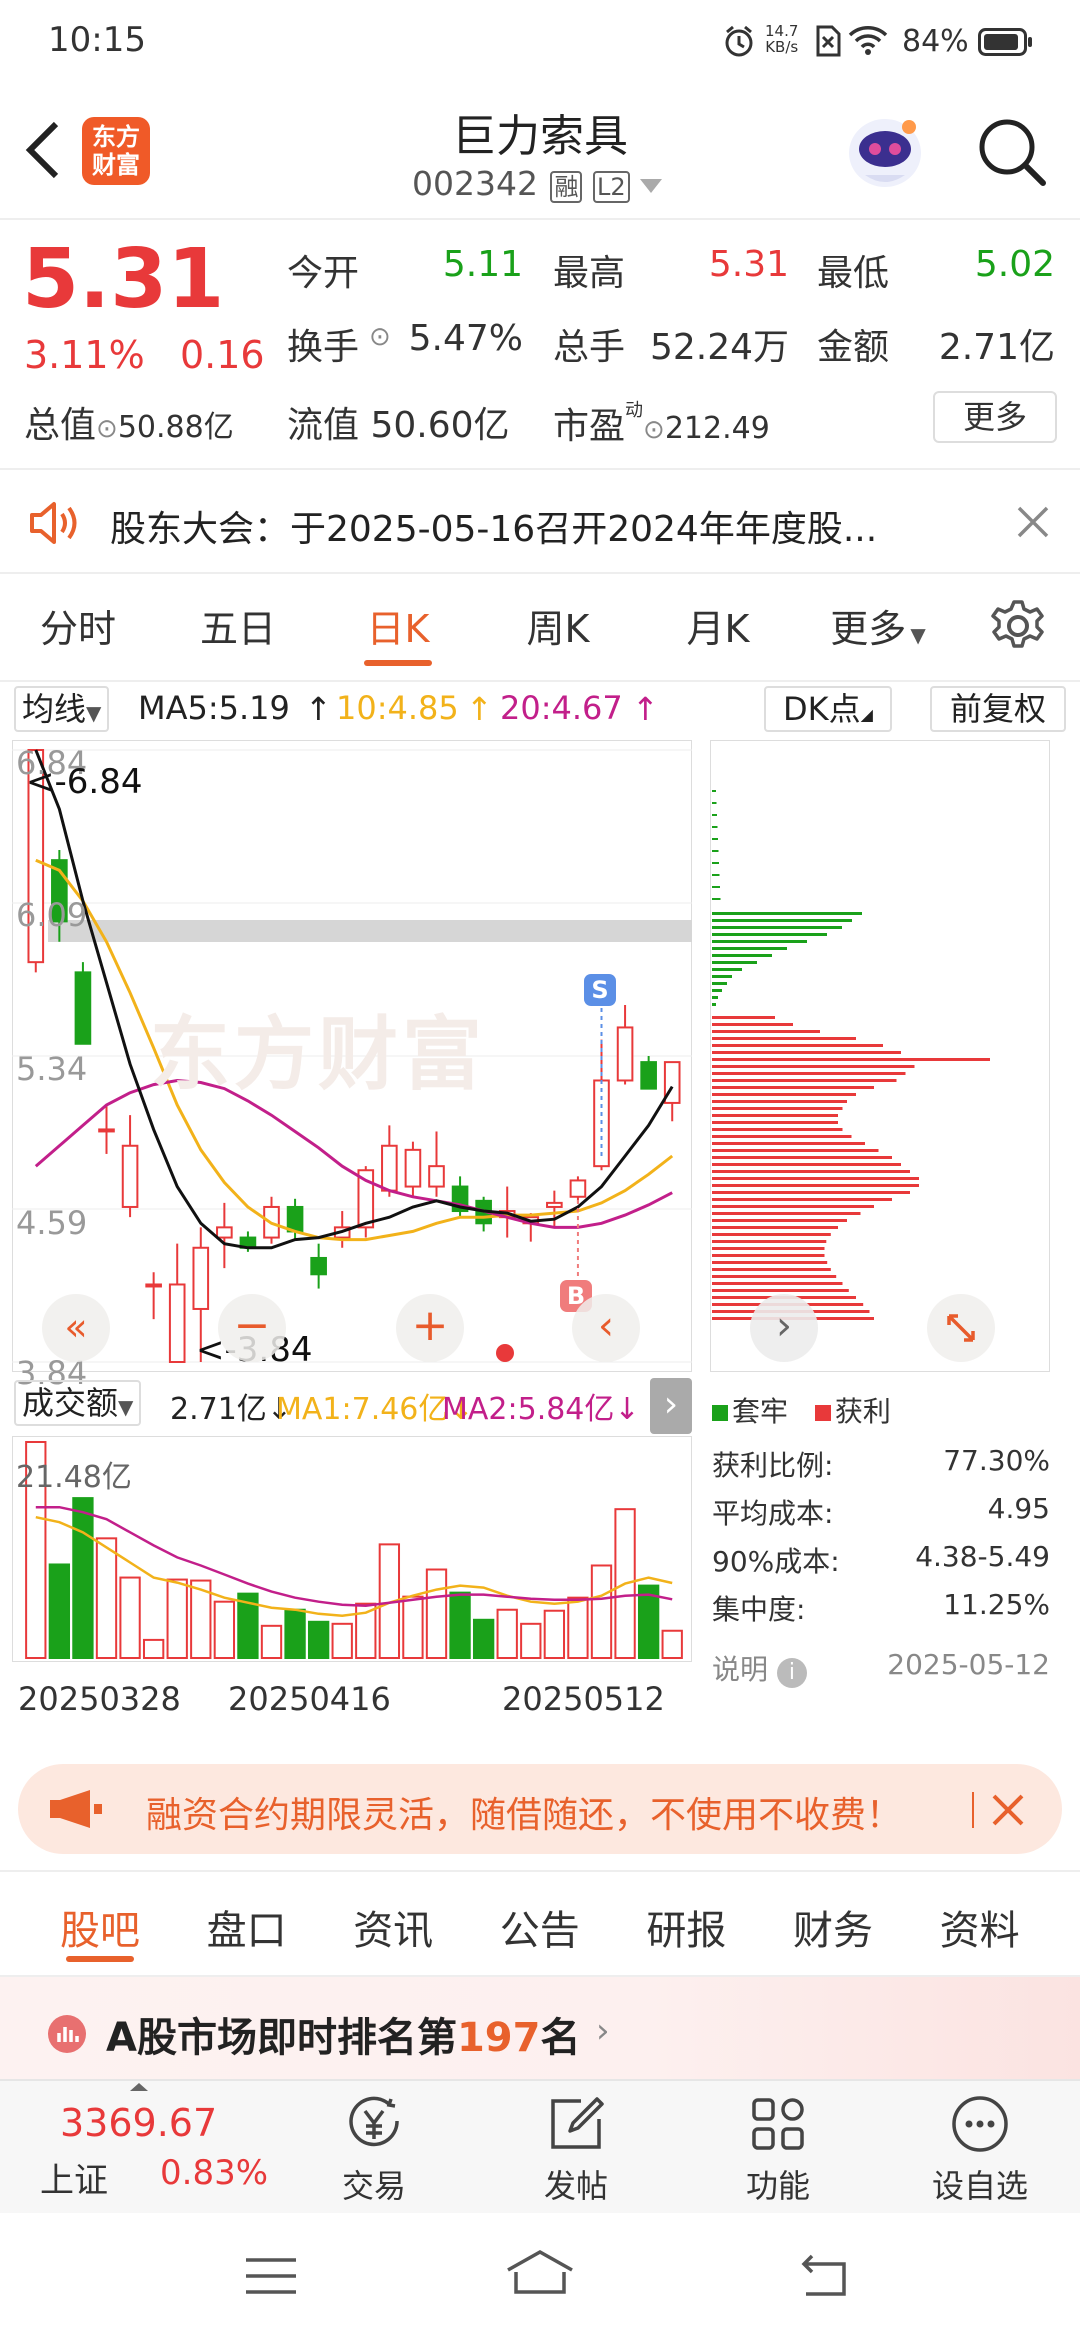 The image size is (1080, 2340). Describe the element at coordinates (980, 1927) in the screenshot. I see `bottom-tab-7: 资料` at that location.